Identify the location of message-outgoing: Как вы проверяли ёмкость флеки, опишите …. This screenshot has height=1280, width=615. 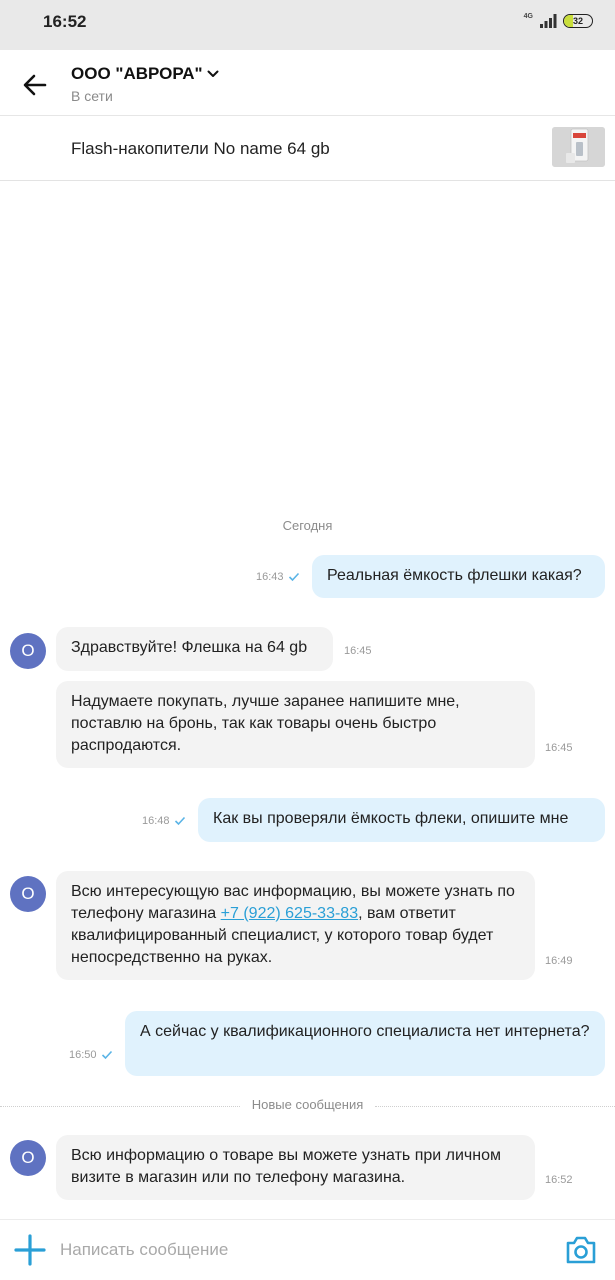
(401, 820).